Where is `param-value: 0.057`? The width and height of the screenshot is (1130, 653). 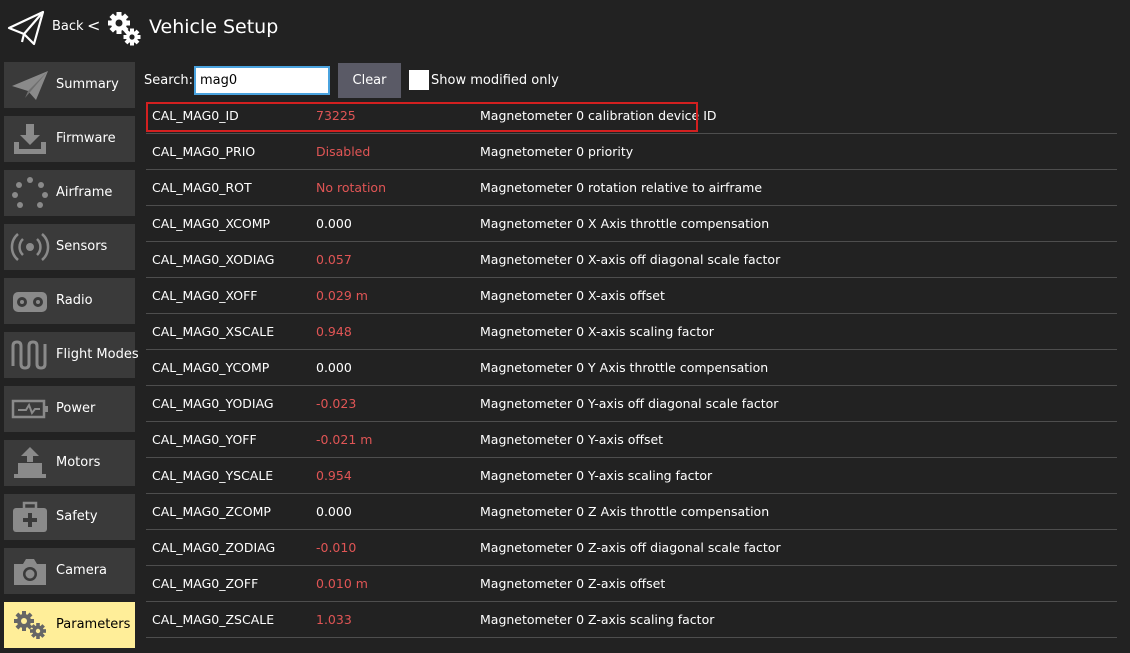
param-value: 0.057 is located at coordinates (334, 259).